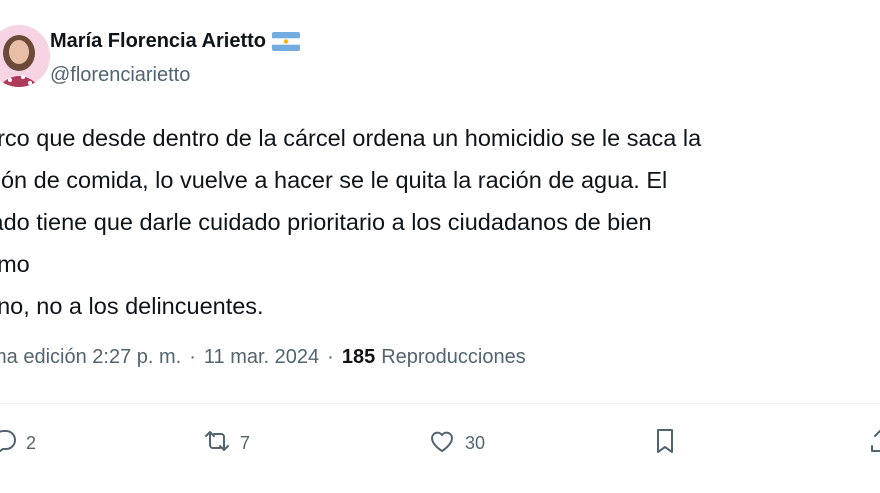  What do you see at coordinates (132, 306) in the screenshot?
I see `tweet-line: uno, no a los delincuentes.` at bounding box center [132, 306].